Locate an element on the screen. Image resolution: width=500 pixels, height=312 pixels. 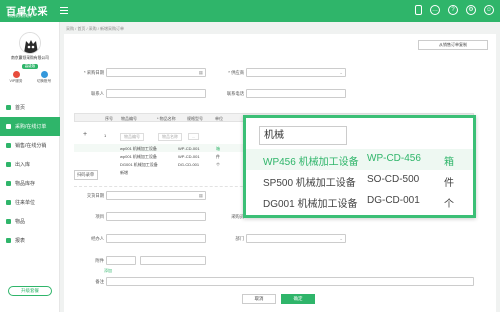
attachment-input is located at coordinates (121, 260).